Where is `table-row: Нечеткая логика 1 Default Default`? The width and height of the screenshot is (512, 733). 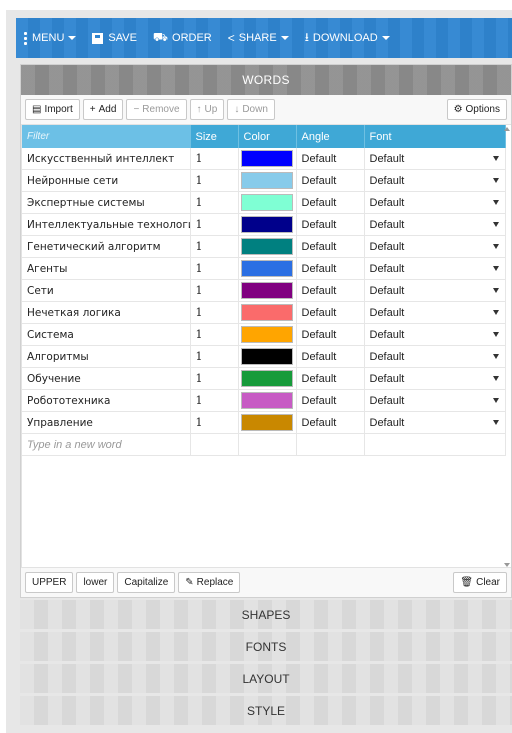
table-row: Нечеткая логика 1 Default Default is located at coordinates (264, 313).